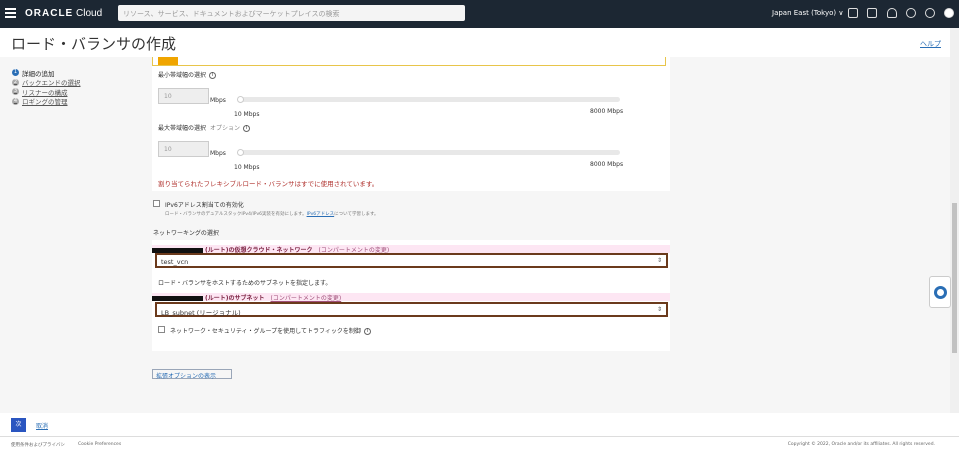 This screenshot has width=959, height=451. I want to click on help-icon, so click(911, 13).